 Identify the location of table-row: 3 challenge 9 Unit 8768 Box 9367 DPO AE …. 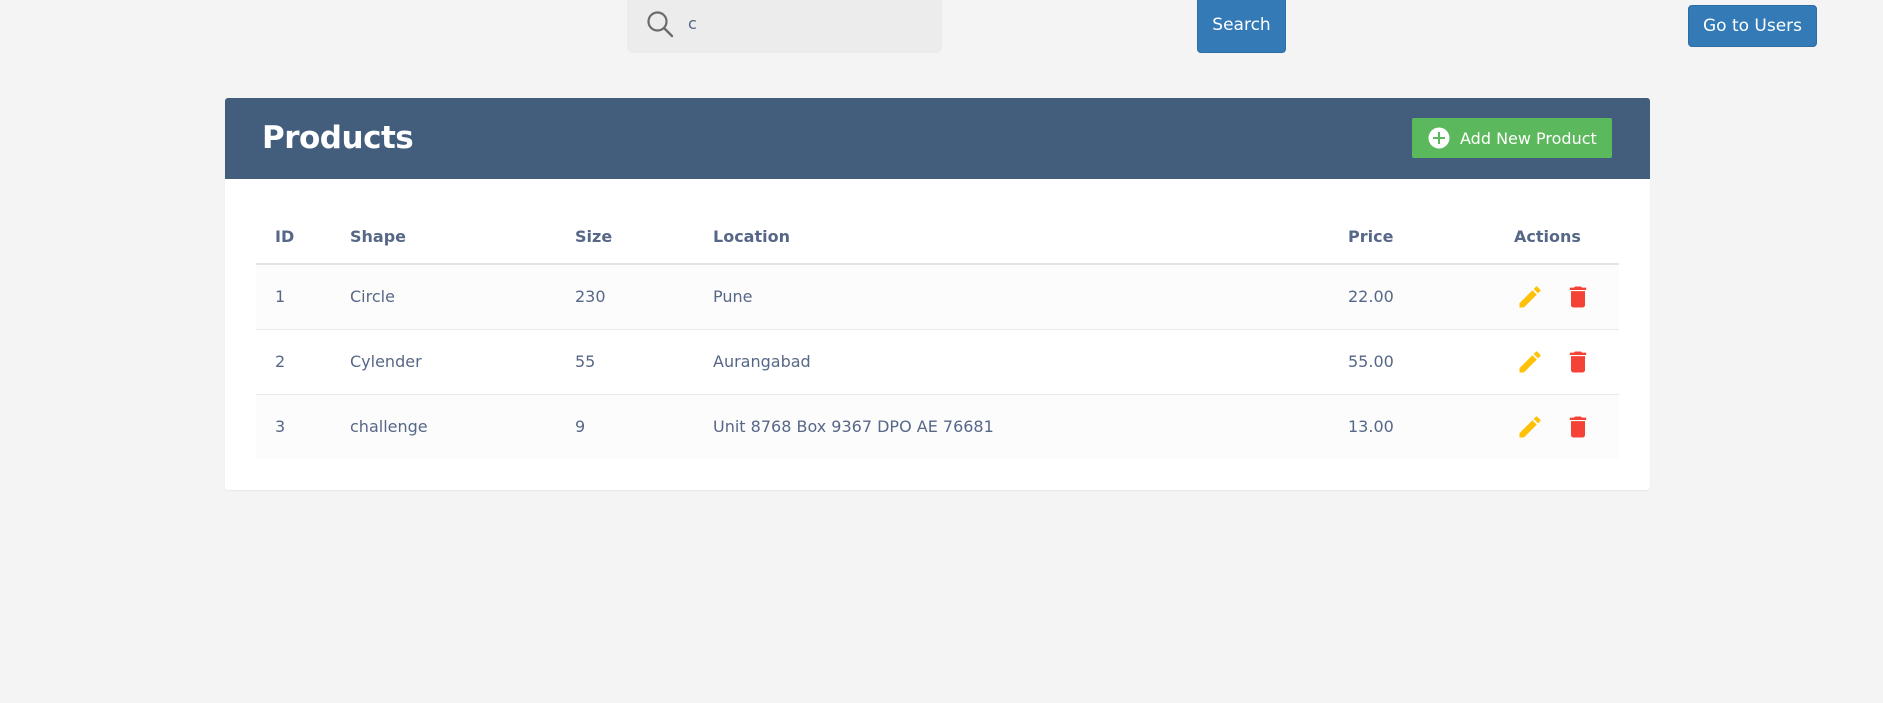
(937, 426).